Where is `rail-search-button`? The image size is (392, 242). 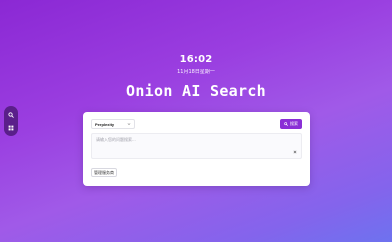
rail-search-button is located at coordinates (11, 115).